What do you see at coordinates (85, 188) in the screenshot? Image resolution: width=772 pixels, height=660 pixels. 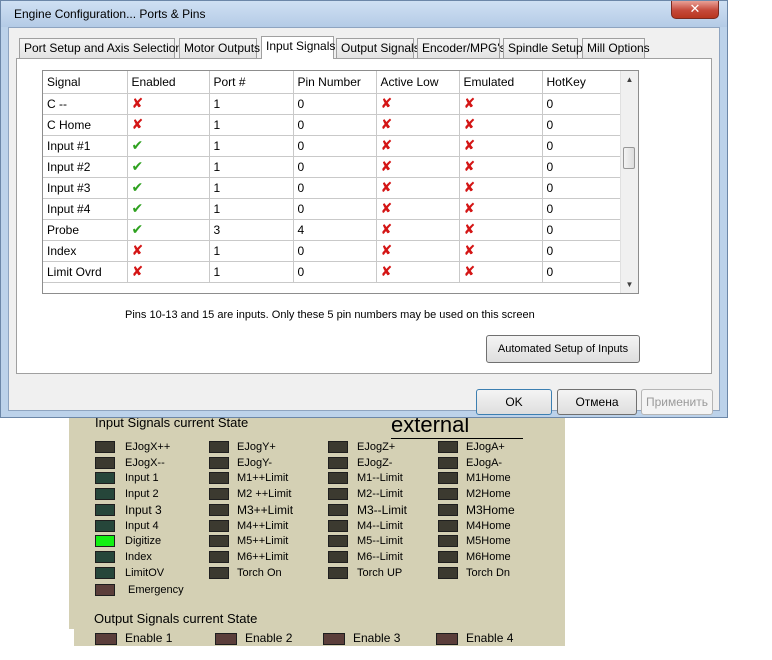 I see `table-cell-signal: Input #3` at bounding box center [85, 188].